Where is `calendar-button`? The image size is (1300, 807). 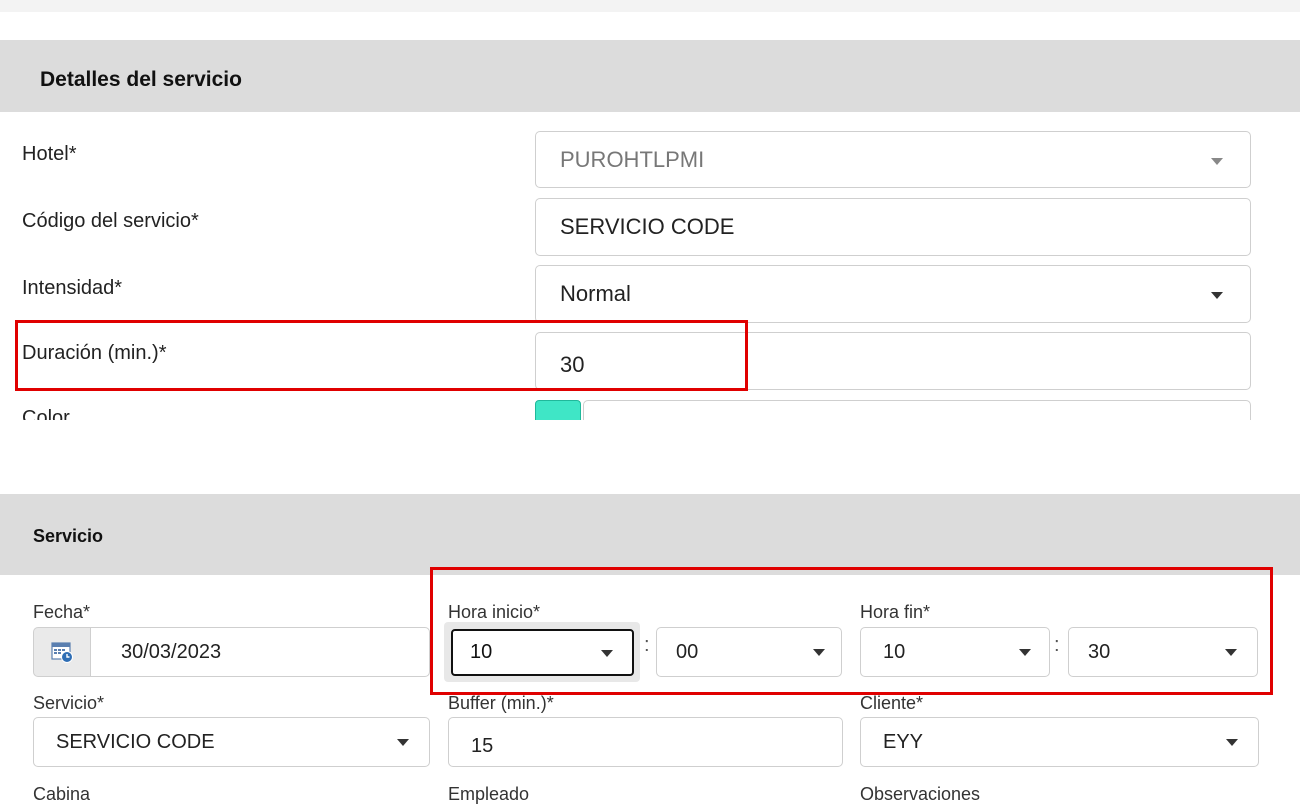 calendar-button is located at coordinates (61, 652).